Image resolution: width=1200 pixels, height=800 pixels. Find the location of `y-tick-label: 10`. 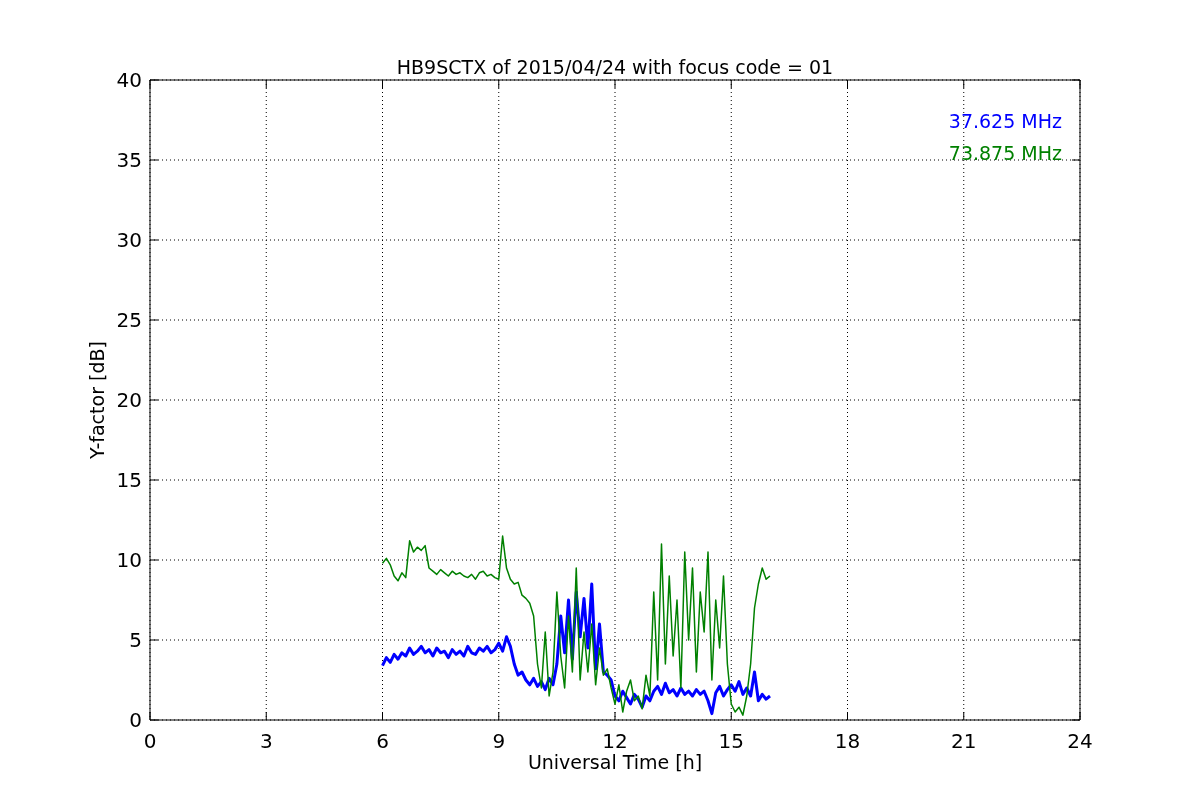

y-tick-label: 10 is located at coordinates (129, 560).